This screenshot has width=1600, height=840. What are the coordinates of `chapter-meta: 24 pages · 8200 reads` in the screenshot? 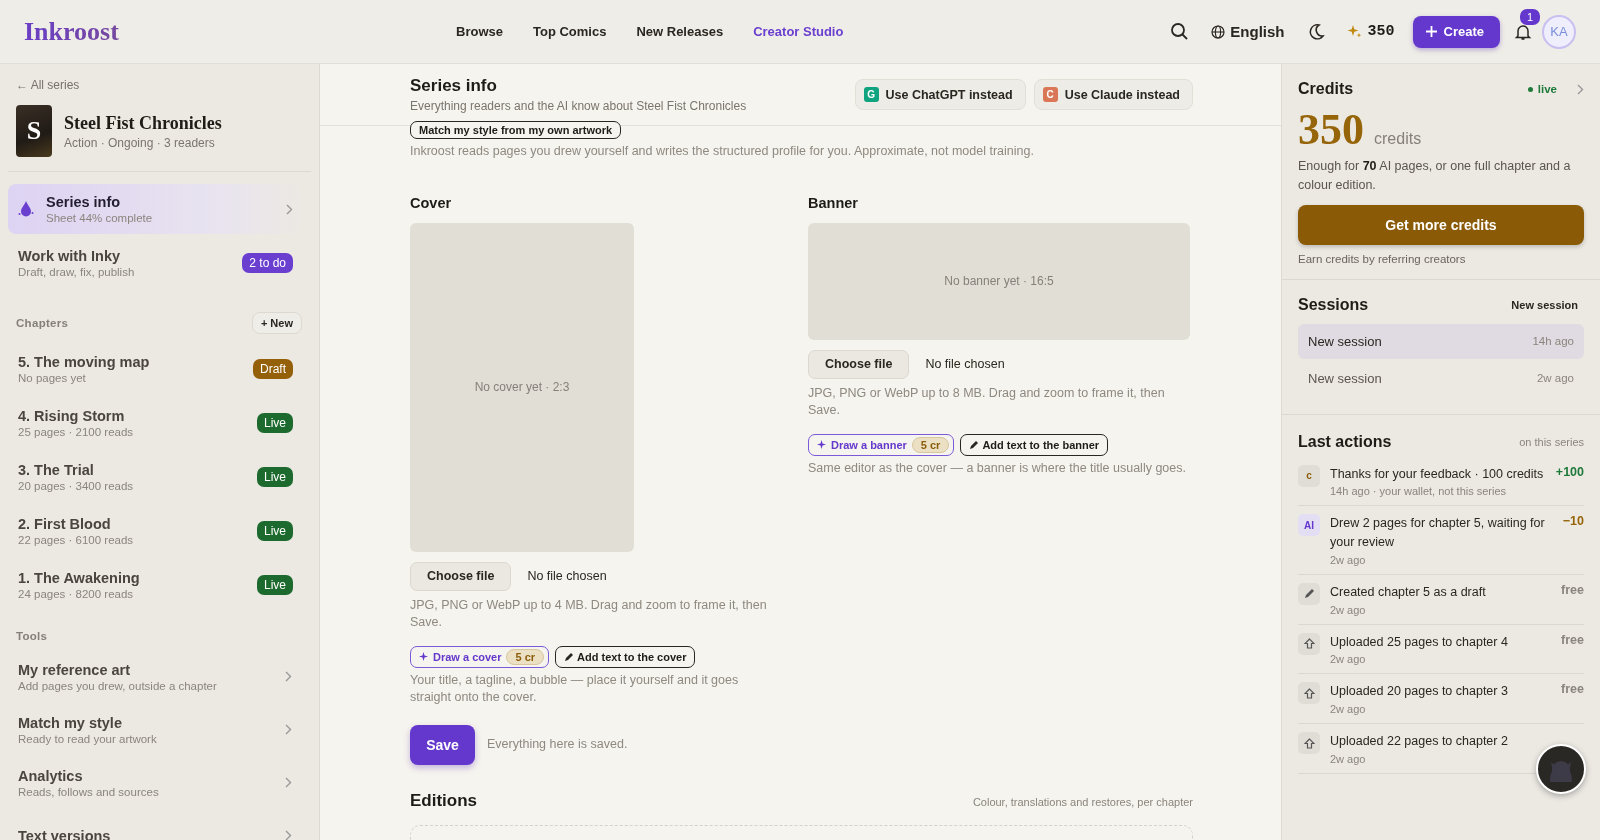 It's located at (76, 594).